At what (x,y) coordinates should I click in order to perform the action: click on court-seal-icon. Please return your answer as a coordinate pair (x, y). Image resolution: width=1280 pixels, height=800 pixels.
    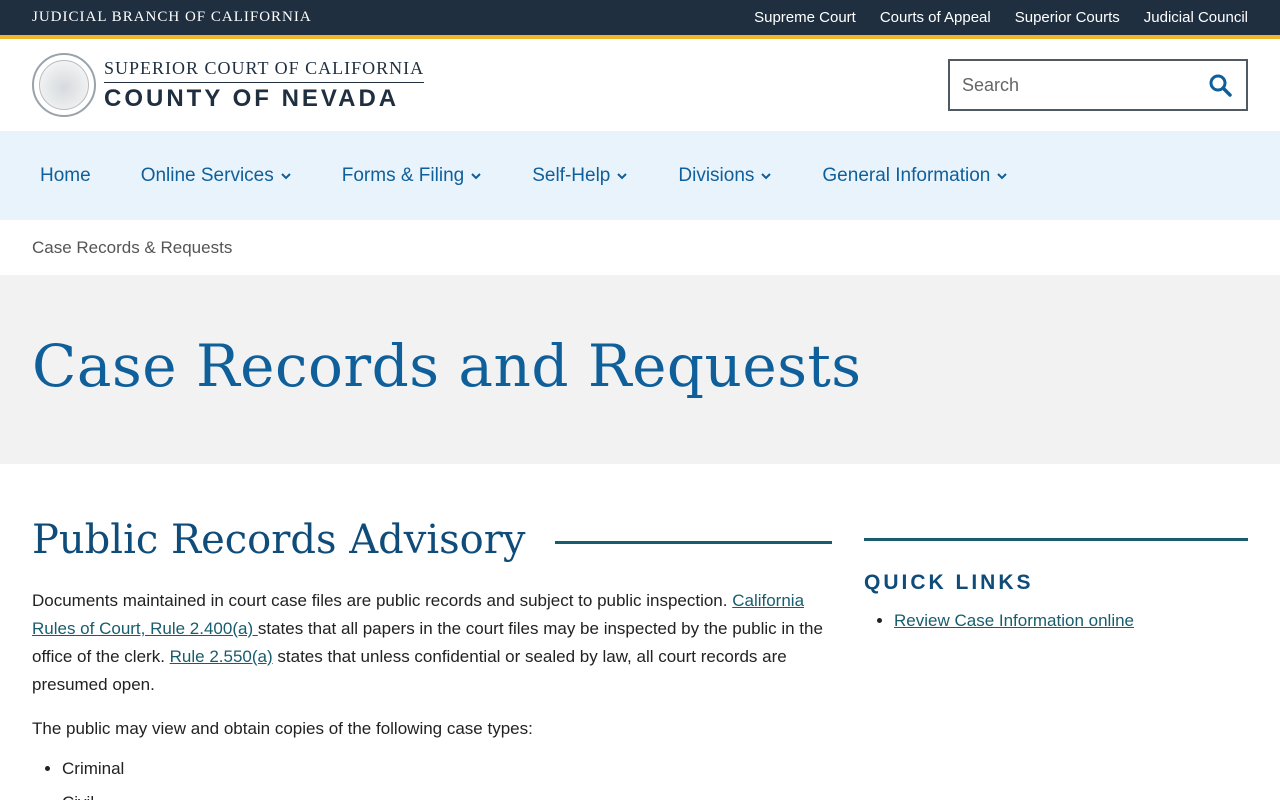
    Looking at the image, I should click on (64, 85).